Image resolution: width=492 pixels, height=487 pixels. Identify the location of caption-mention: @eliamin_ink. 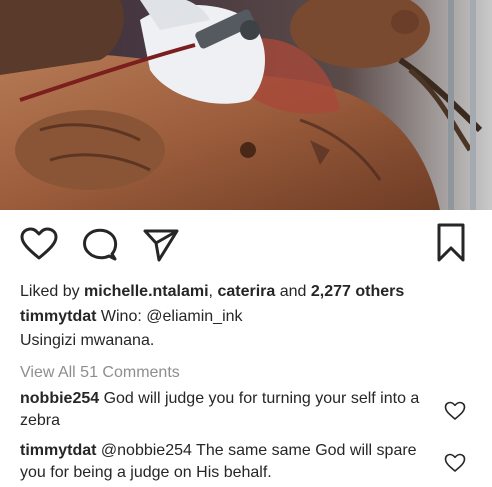
(194, 316).